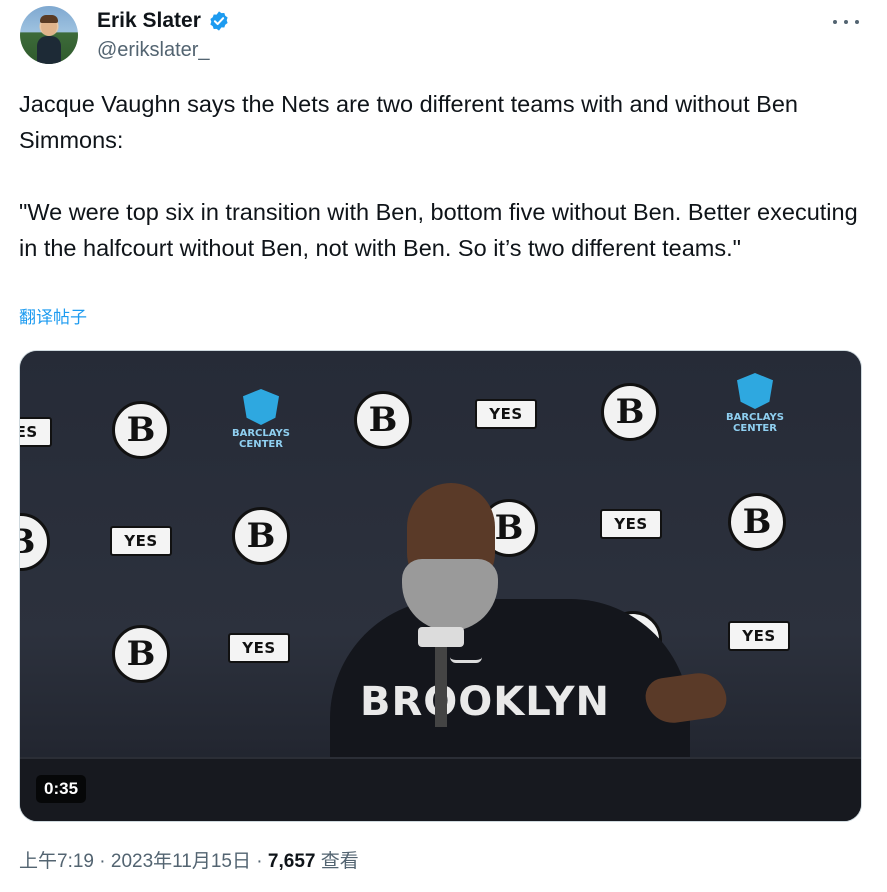  What do you see at coordinates (49, 35) in the screenshot?
I see `avatar` at bounding box center [49, 35].